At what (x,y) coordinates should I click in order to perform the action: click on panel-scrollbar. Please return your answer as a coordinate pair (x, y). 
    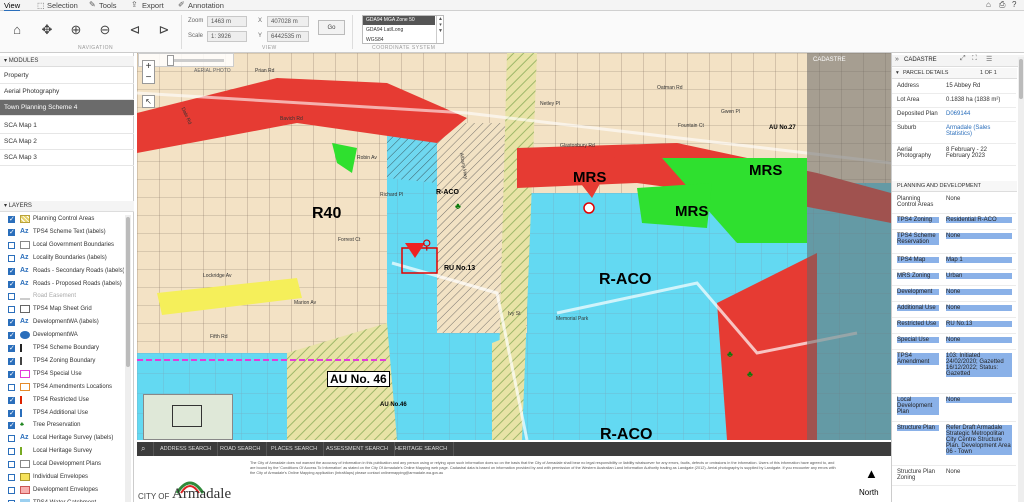
    Looking at the image, I should click on (1021, 279).